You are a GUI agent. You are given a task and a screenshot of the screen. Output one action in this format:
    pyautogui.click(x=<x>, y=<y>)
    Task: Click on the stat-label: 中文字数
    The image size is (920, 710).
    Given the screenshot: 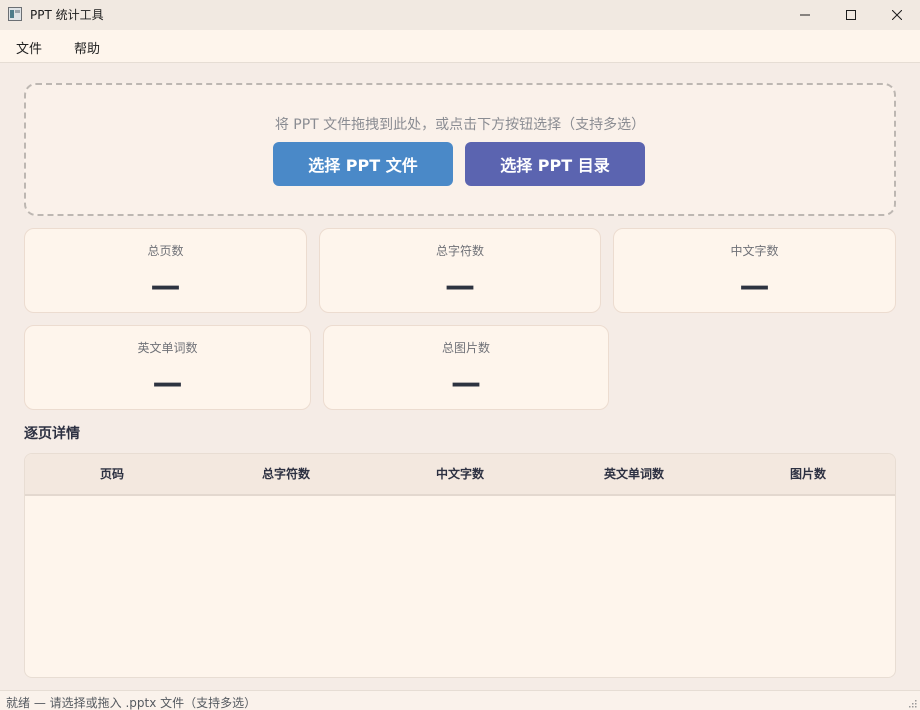 What is the action you would take?
    pyautogui.click(x=754, y=251)
    